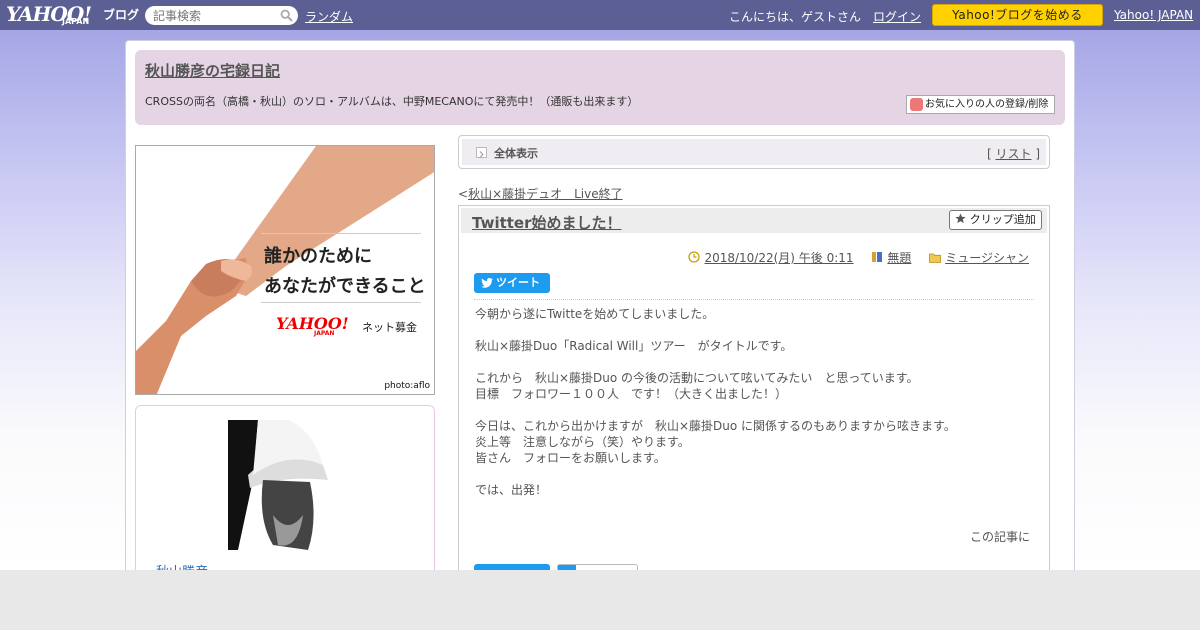 Image resolution: width=1200 pixels, height=630 pixels. What do you see at coordinates (1153, 15) in the screenshot?
I see `yahoo-japan-link: Yahoo! JAPAN` at bounding box center [1153, 15].